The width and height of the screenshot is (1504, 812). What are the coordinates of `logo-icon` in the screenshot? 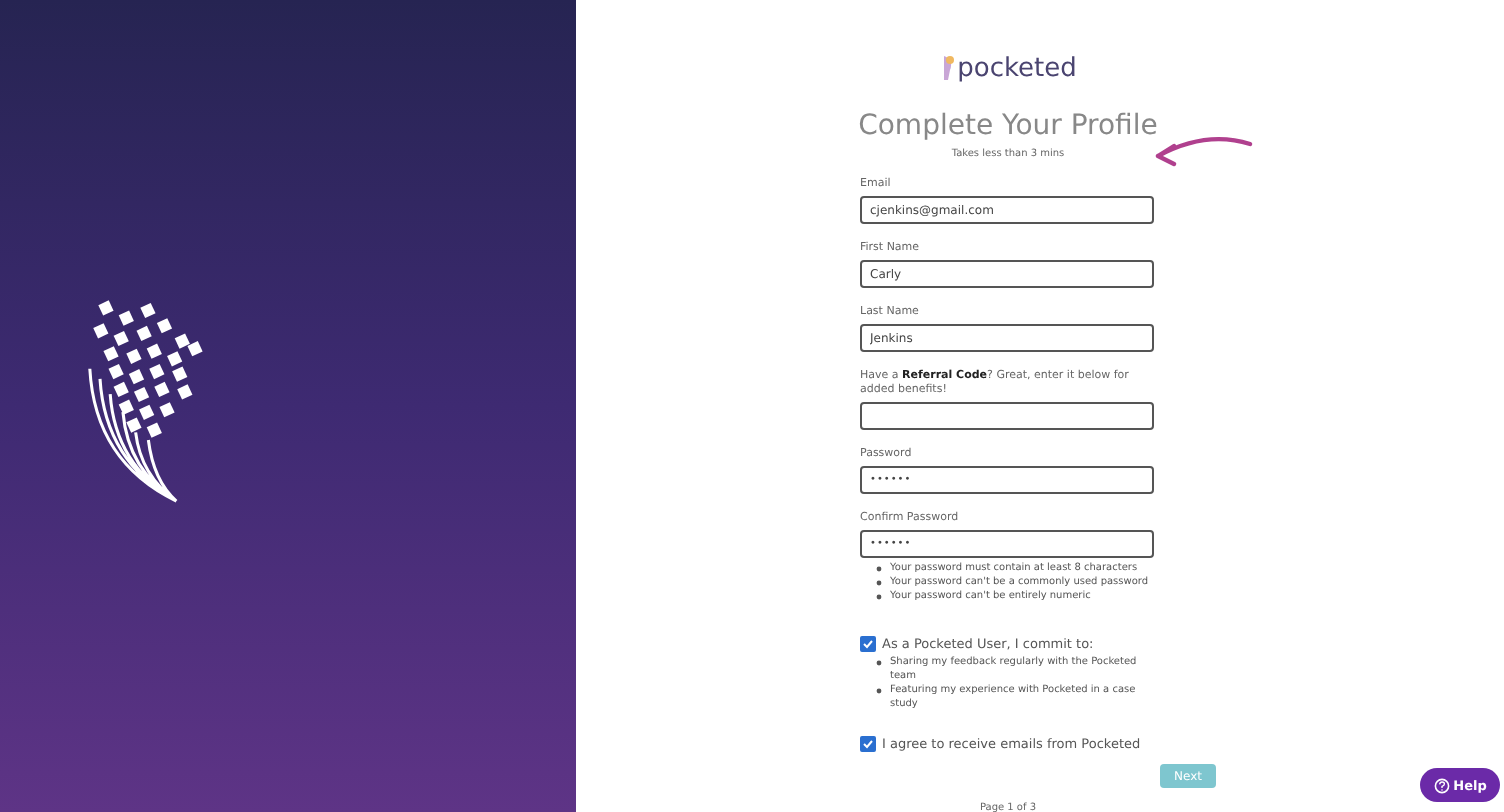 It's located at (947, 68).